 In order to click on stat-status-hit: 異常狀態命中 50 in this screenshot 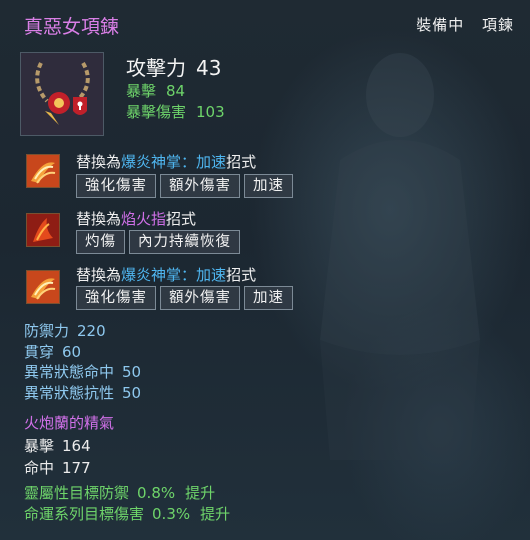, I will do `click(82, 371)`.